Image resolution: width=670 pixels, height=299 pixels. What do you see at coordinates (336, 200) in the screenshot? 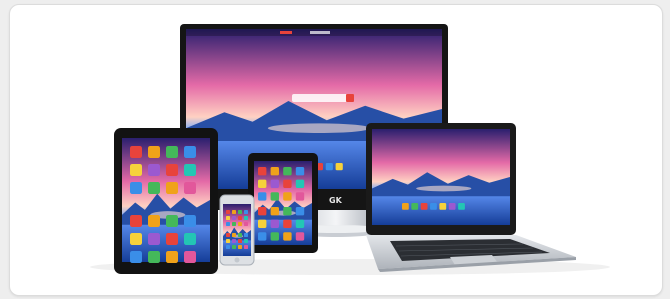
I see `monitor-brand-logo: GK` at bounding box center [336, 200].